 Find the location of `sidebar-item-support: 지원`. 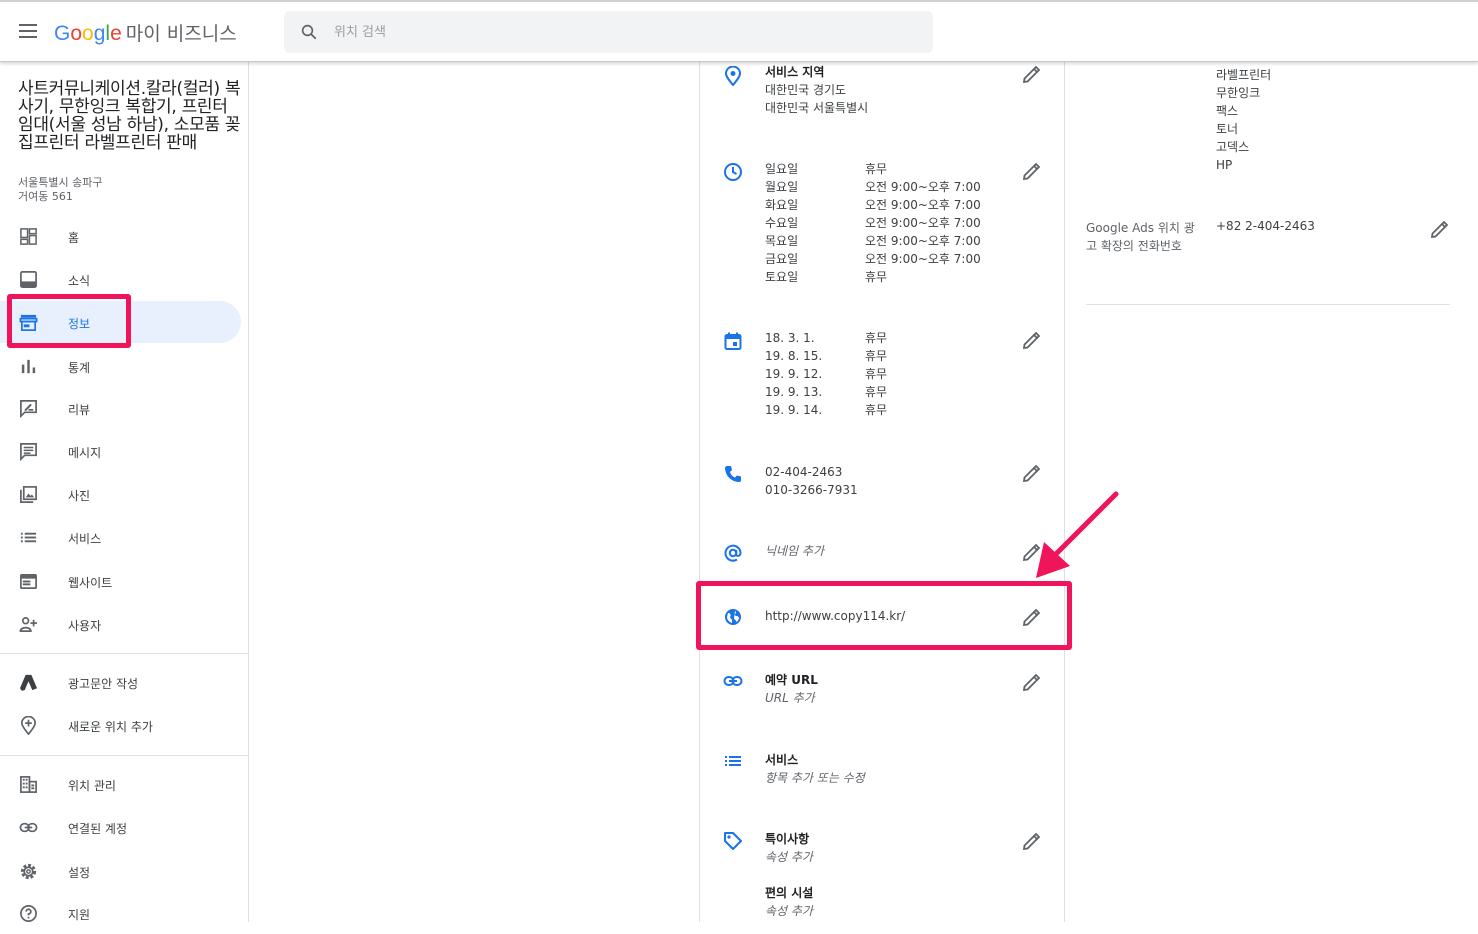

sidebar-item-support: 지원 is located at coordinates (120, 913).